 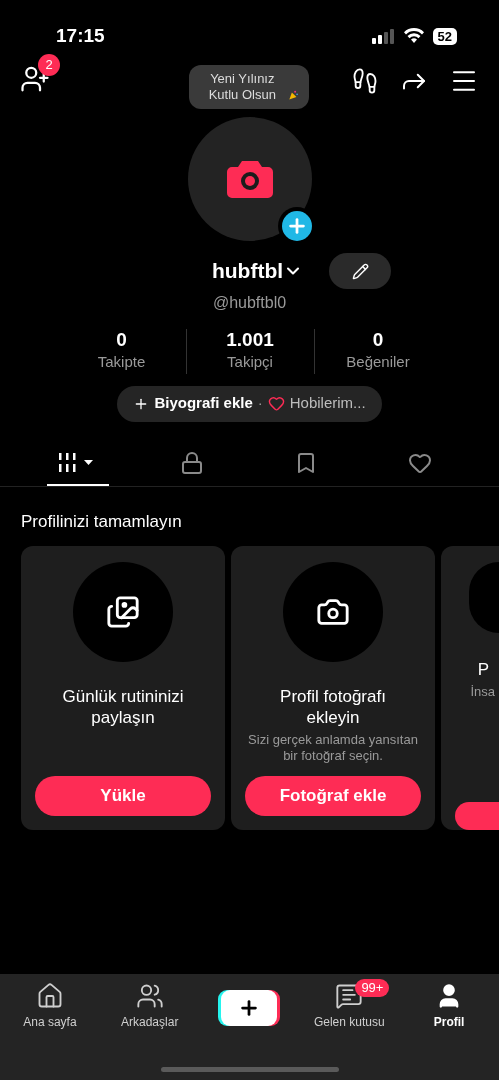 What do you see at coordinates (249, 1008) in the screenshot?
I see `create-button` at bounding box center [249, 1008].